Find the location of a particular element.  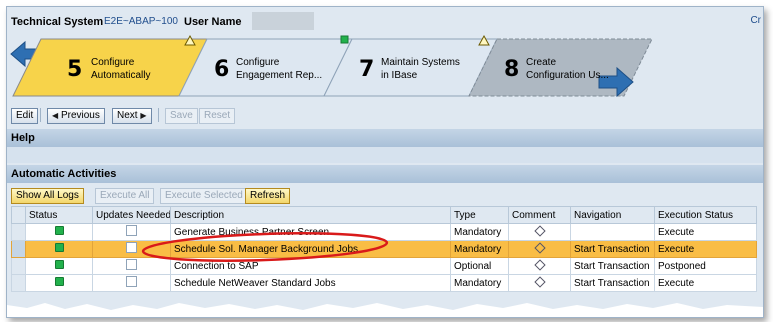

help-content is located at coordinates (385, 155).